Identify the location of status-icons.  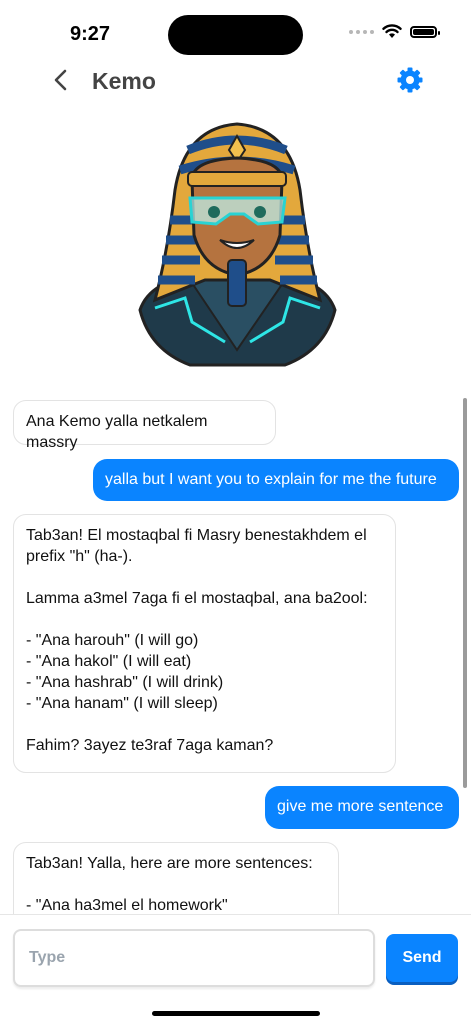
(394, 31).